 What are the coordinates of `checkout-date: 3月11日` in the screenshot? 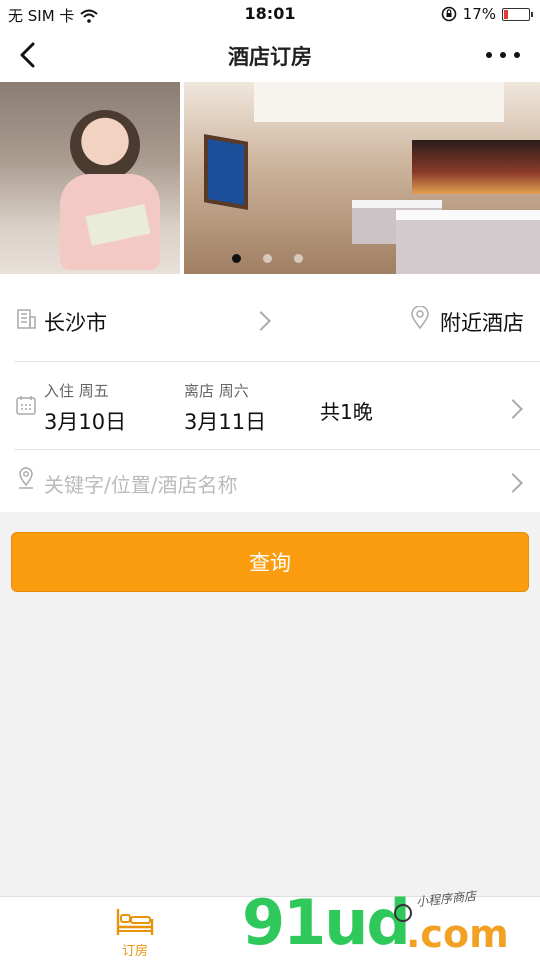 It's located at (225, 421).